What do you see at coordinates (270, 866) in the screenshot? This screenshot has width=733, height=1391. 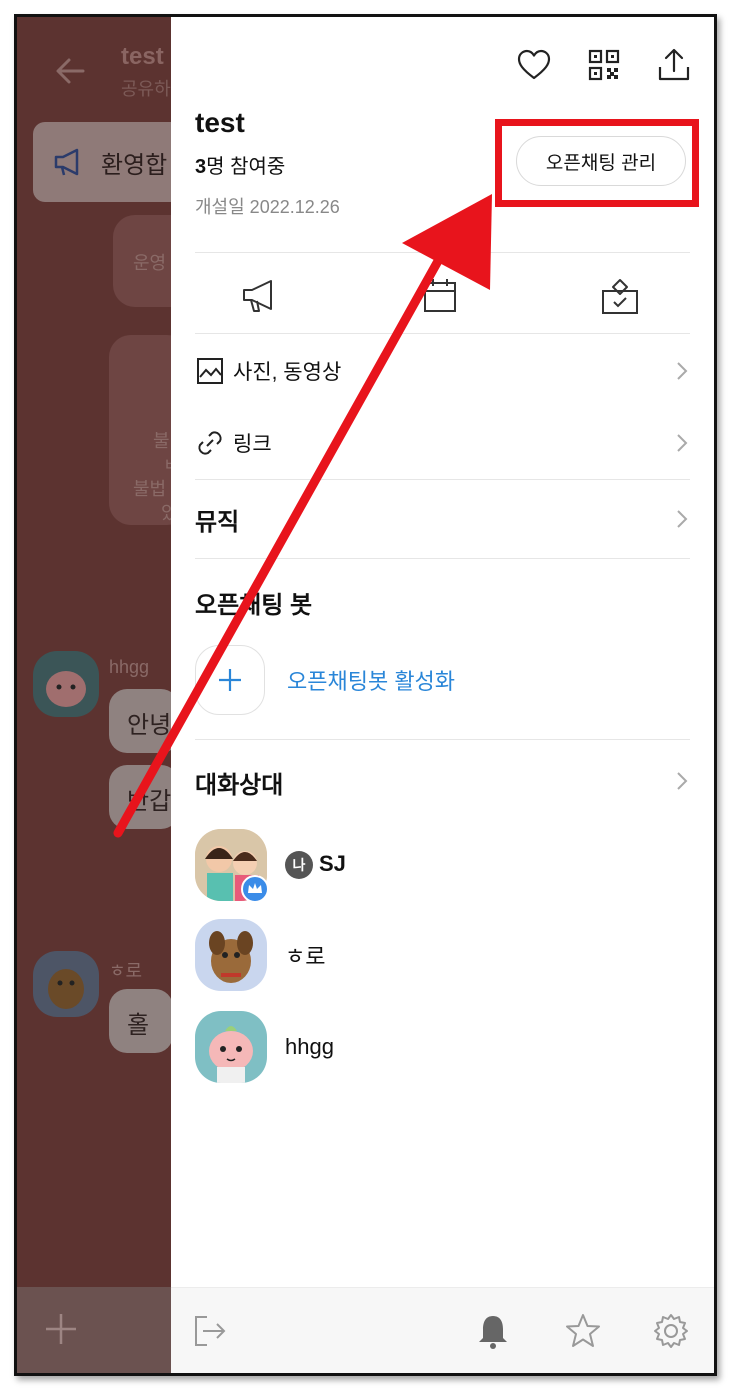 I see `member-row: 나 SJ` at bounding box center [270, 866].